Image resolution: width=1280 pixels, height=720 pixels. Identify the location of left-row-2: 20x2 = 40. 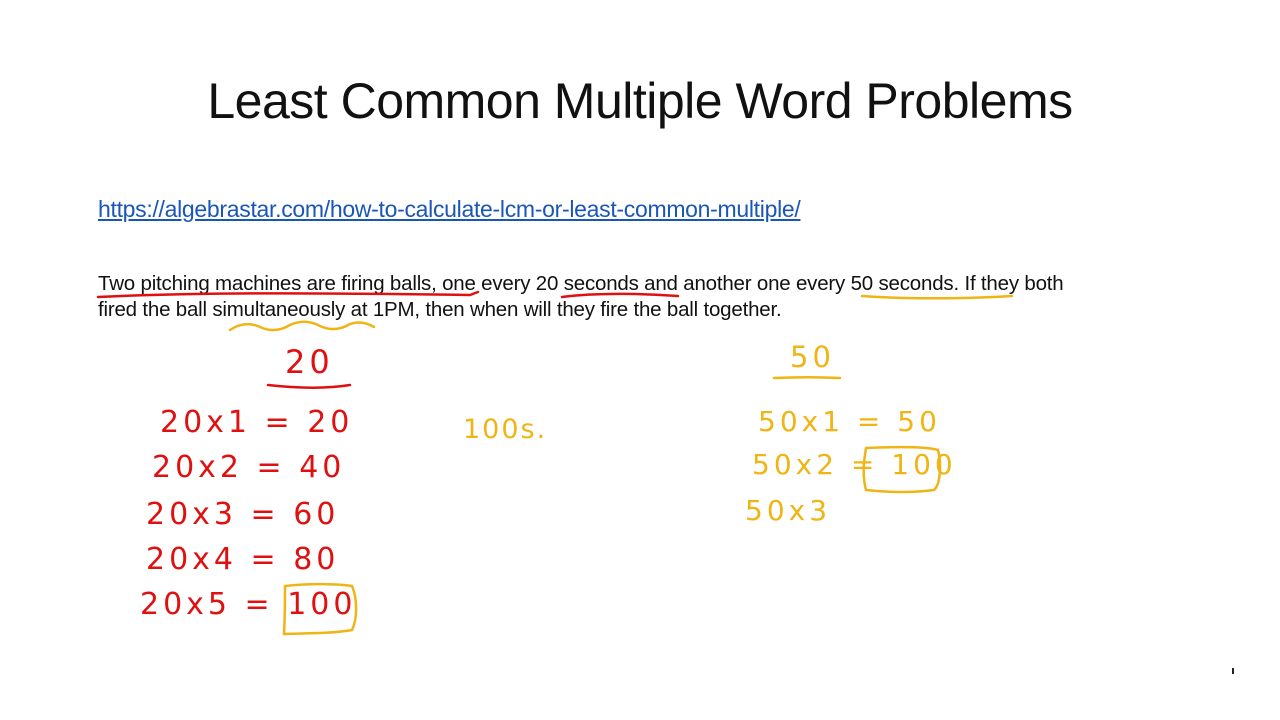
(249, 467).